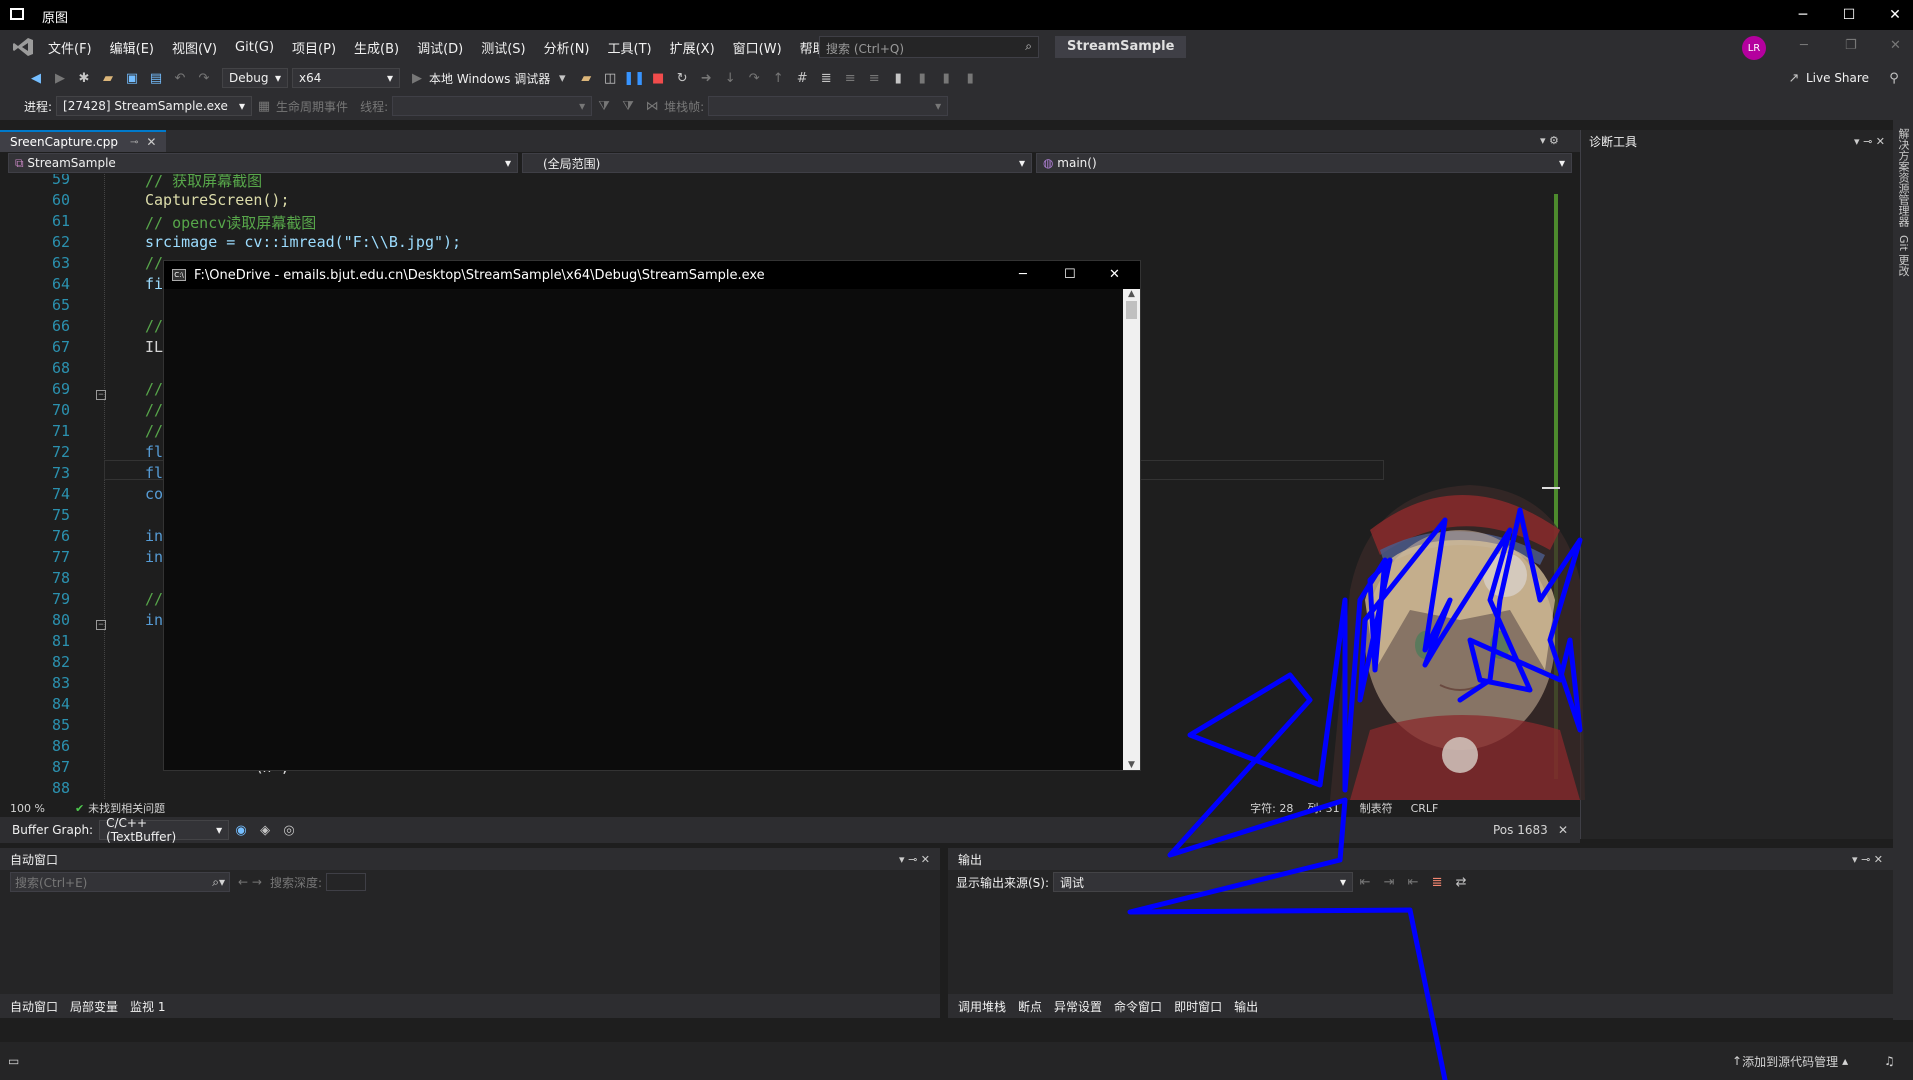 The height and width of the screenshot is (1080, 1913). I want to click on output-controls-icon: ▾ ⊸ ✕, so click(1867, 859).